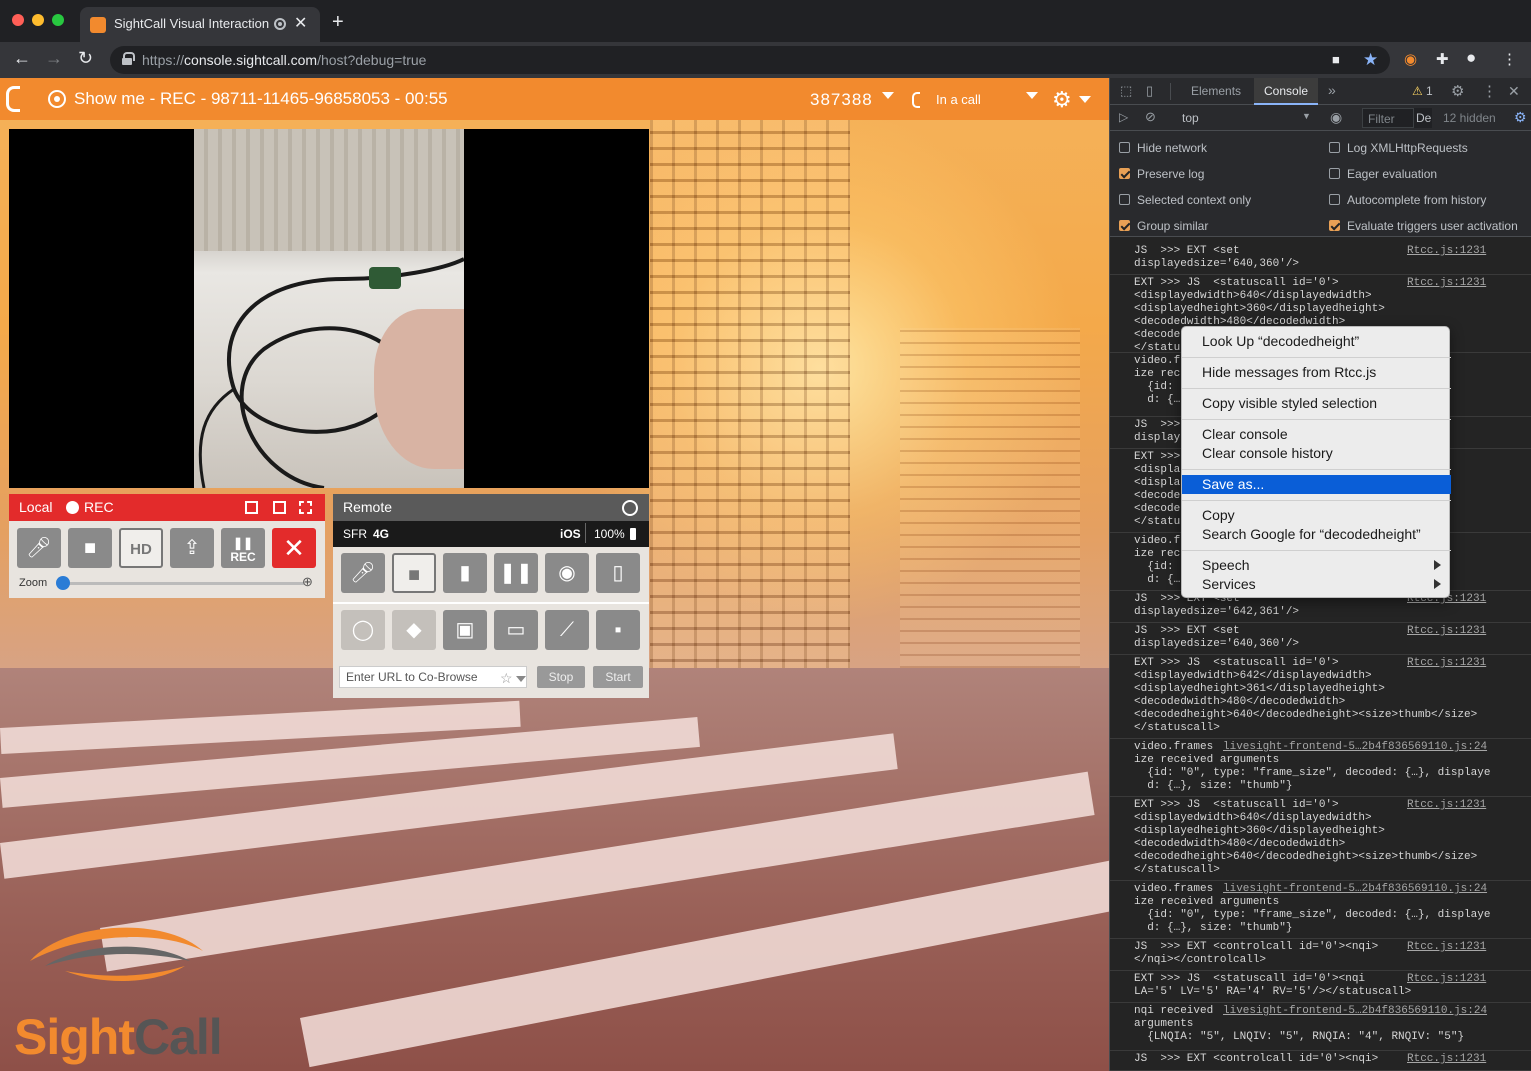 The height and width of the screenshot is (1071, 1531). Describe the element at coordinates (1316, 341) in the screenshot. I see `menu-item-look-up: Look Up “decodedheight”` at that location.